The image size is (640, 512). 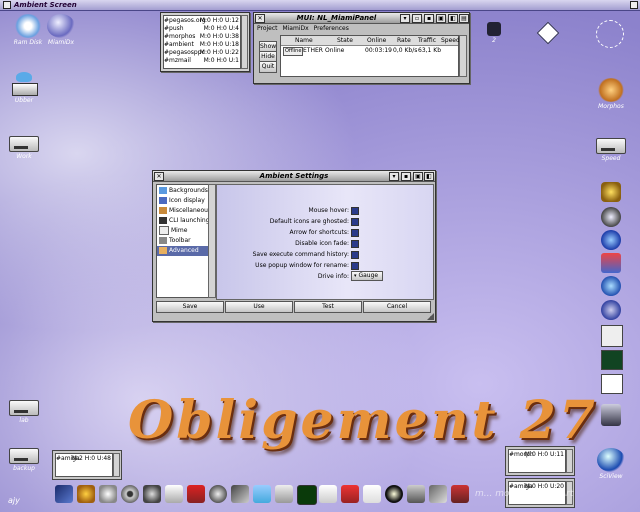 I want to click on hard-drive-icon, so click(x=24, y=144).